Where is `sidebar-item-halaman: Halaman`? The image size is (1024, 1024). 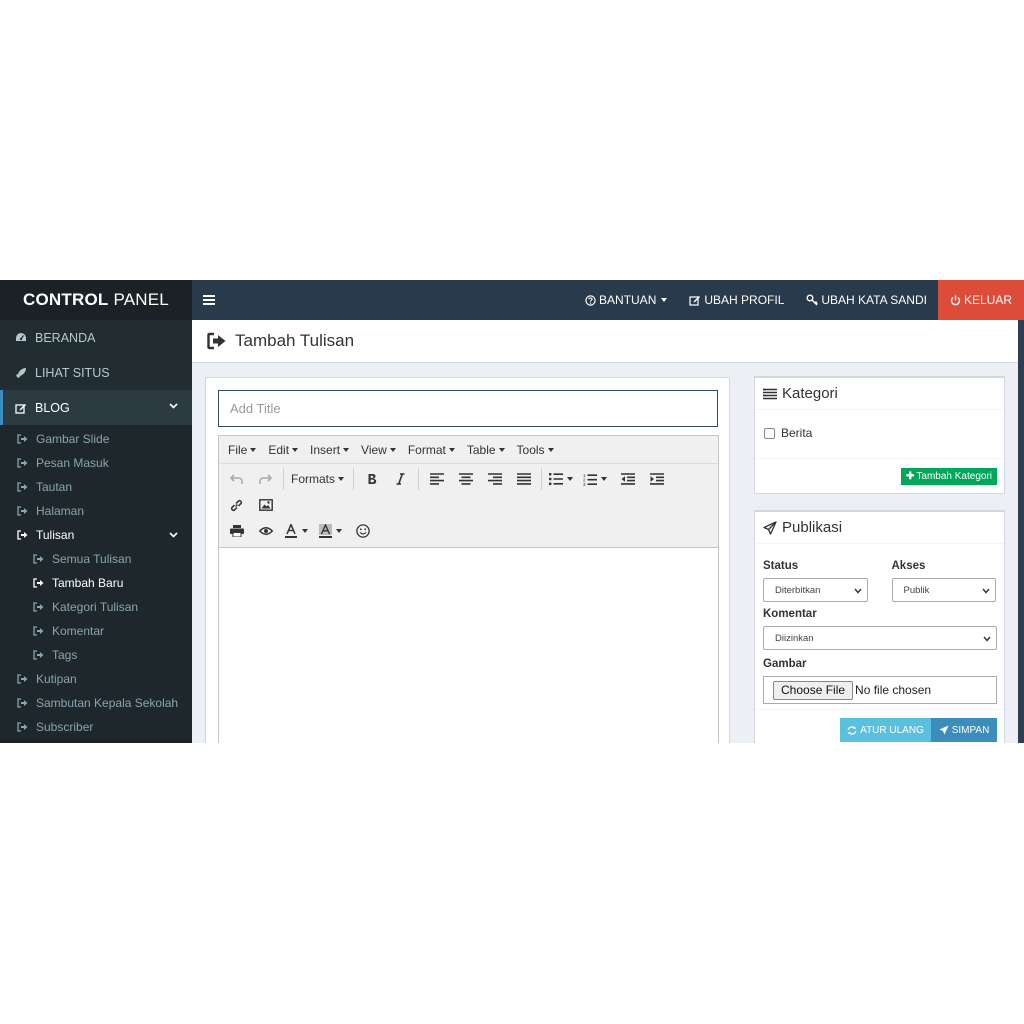
sidebar-item-halaman: Halaman is located at coordinates (96, 511).